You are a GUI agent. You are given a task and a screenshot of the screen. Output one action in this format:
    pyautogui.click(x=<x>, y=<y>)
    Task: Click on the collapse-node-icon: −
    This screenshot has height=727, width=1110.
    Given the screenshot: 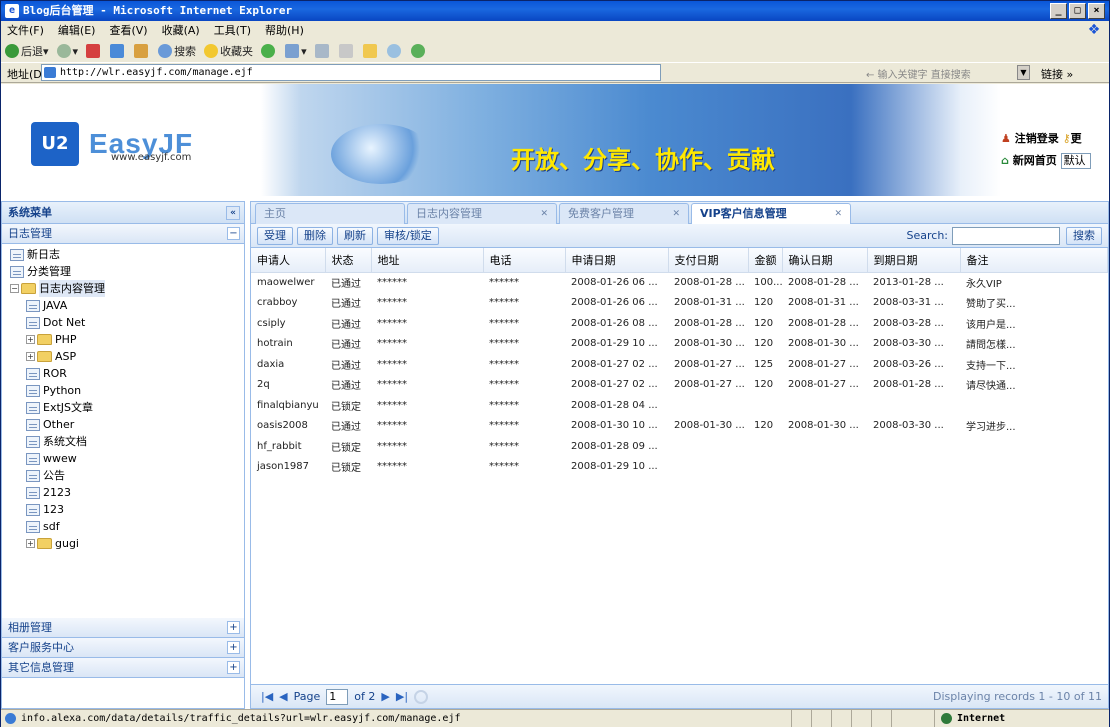 What is the action you would take?
    pyautogui.click(x=14, y=288)
    